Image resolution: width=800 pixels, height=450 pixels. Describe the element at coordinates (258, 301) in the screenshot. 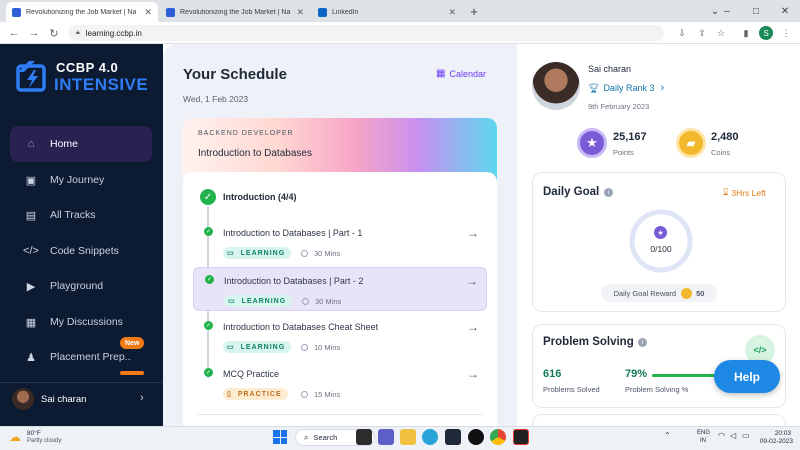

I see `learning-tag: ▭ LEARNING` at that location.